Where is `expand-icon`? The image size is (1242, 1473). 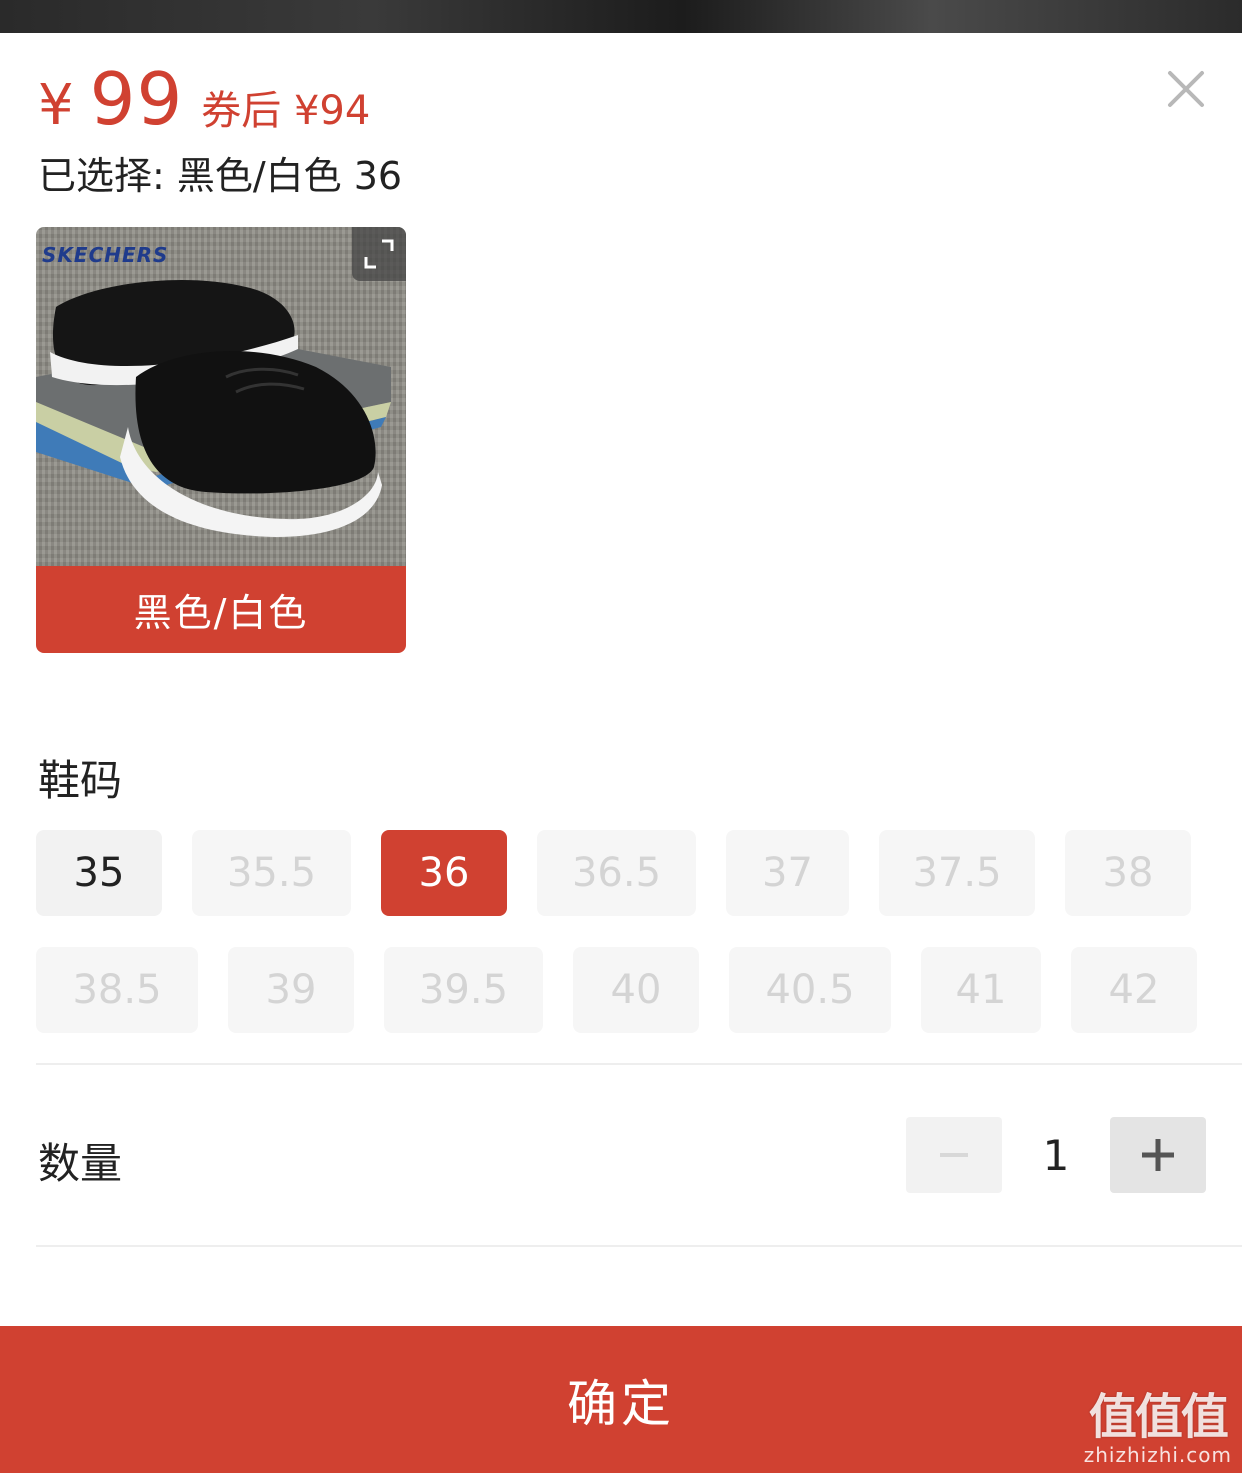
expand-icon is located at coordinates (379, 254).